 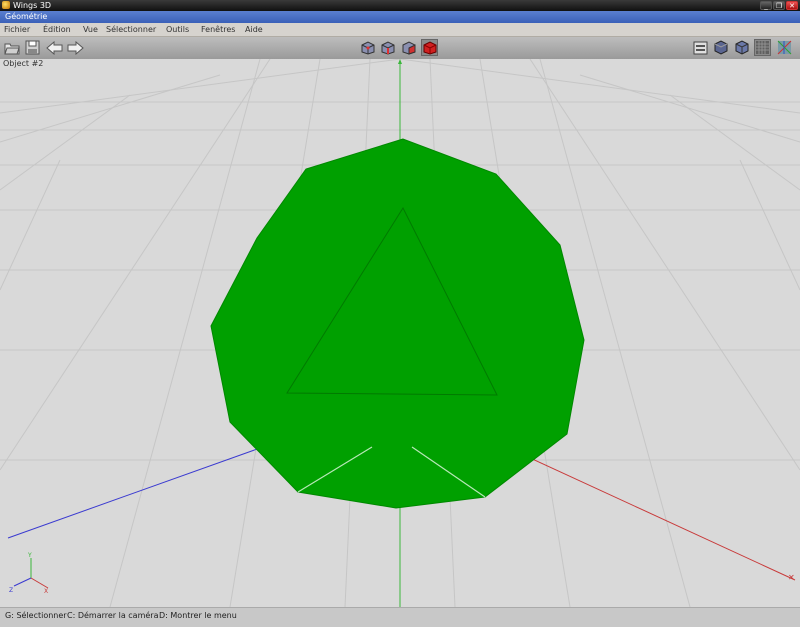 I want to click on edge-select-icon, so click(x=387, y=47).